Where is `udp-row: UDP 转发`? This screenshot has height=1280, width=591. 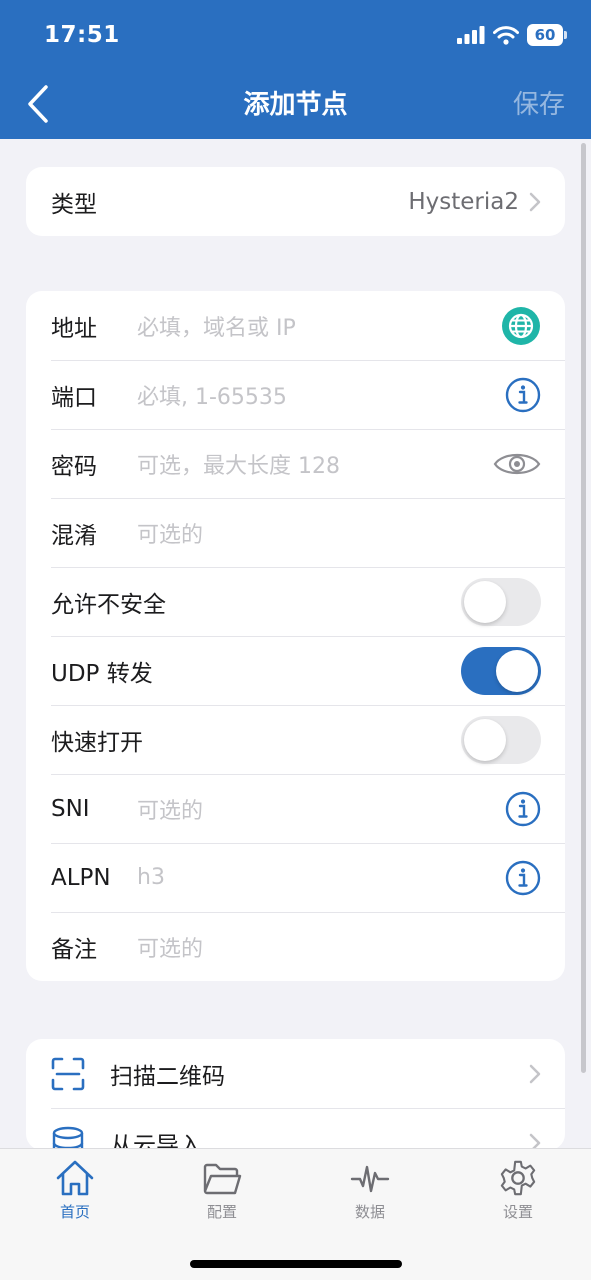 udp-row: UDP 转发 is located at coordinates (295, 670).